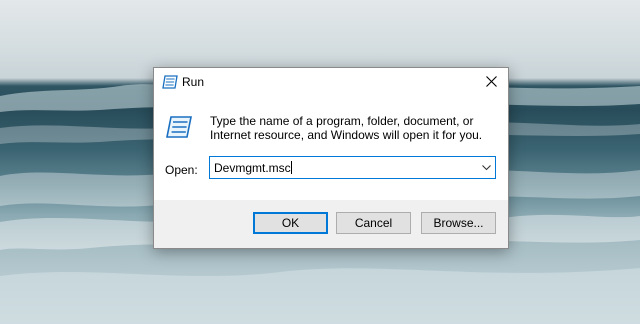  I want to click on run-large-icon, so click(179, 127).